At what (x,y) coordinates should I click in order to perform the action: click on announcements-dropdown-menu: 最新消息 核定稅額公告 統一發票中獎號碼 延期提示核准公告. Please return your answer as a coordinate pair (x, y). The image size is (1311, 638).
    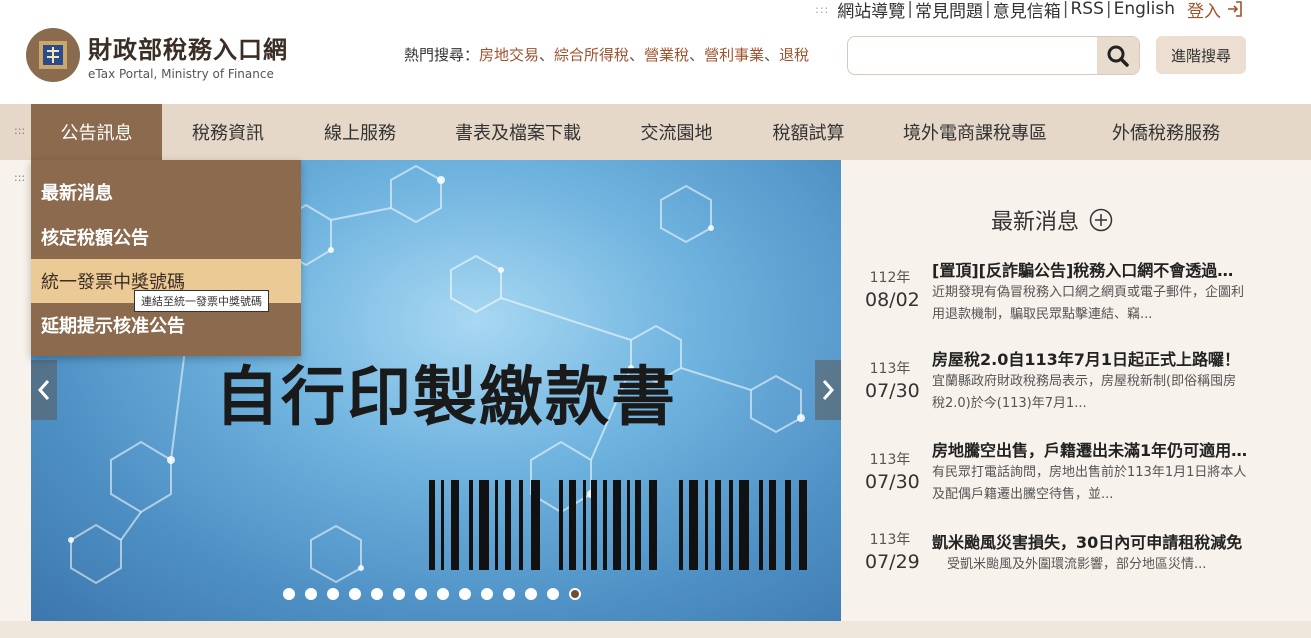
    Looking at the image, I should click on (166, 258).